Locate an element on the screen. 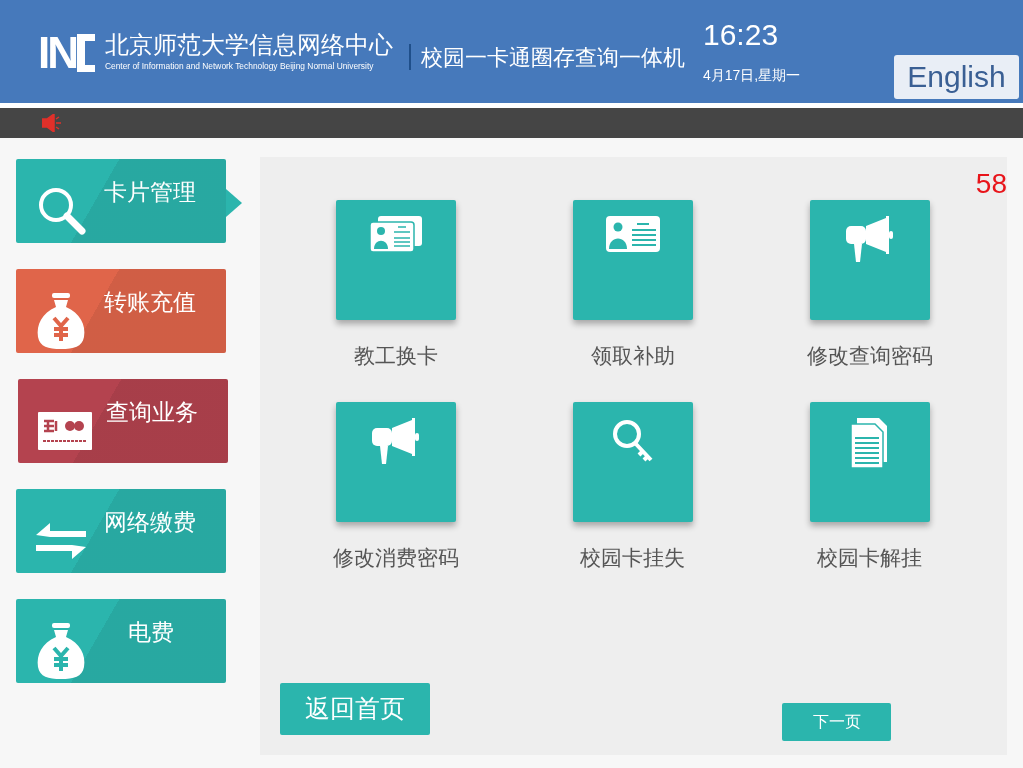  sidebar-label: 网络缴费 is located at coordinates (150, 522).